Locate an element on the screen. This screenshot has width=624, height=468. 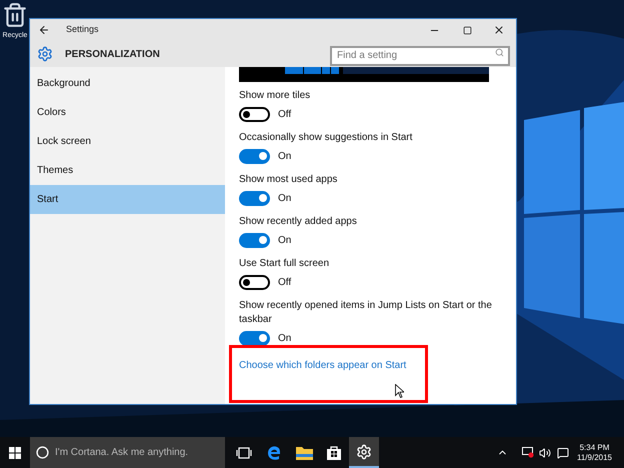
setting-label: Show recently opened items in Jump Lists on Start or the taskbar is located at coordinates (366, 313).